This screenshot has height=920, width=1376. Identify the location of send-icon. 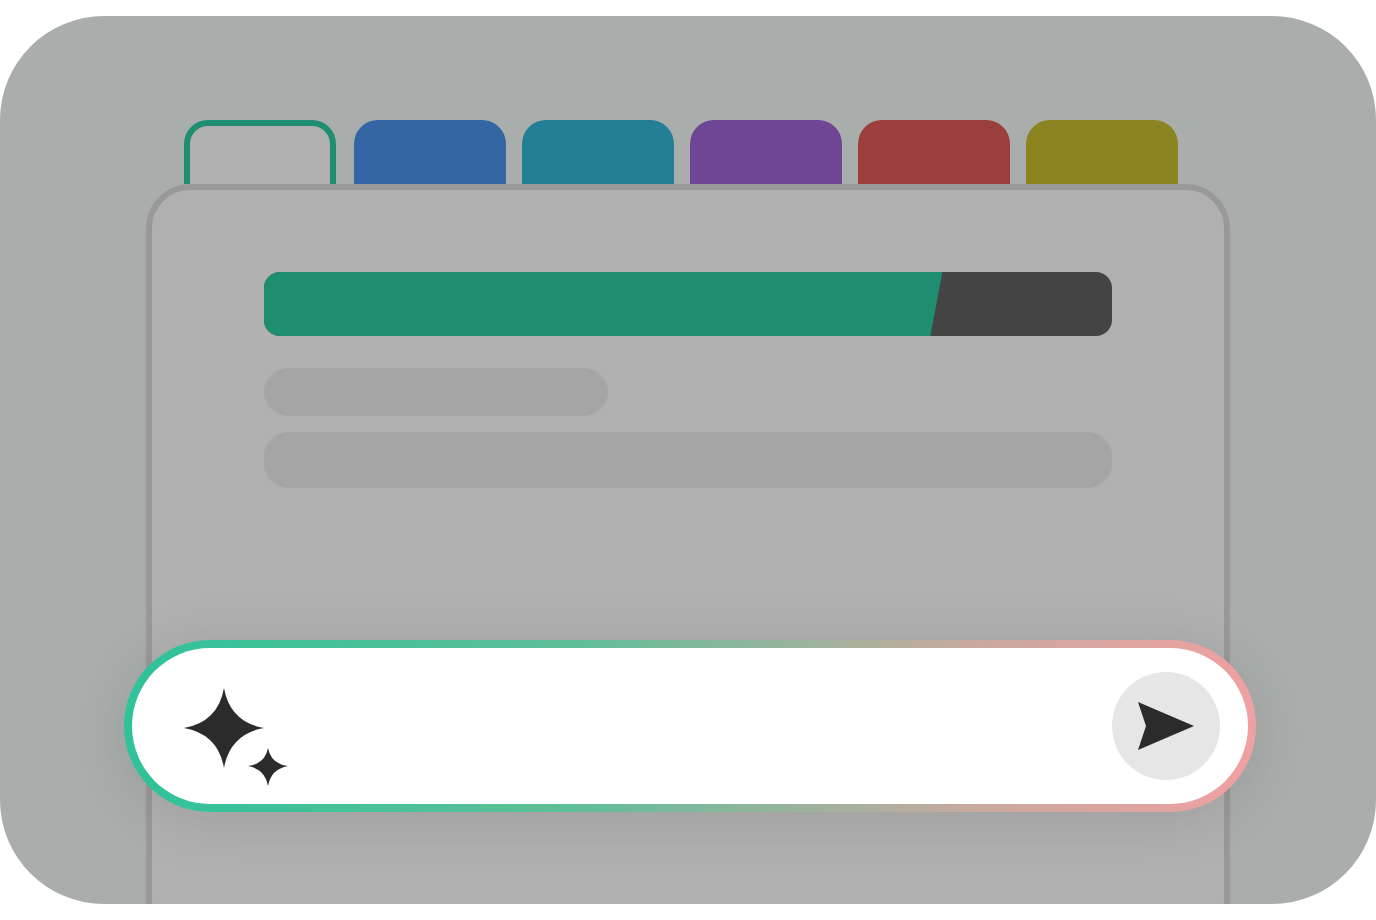
(1166, 726).